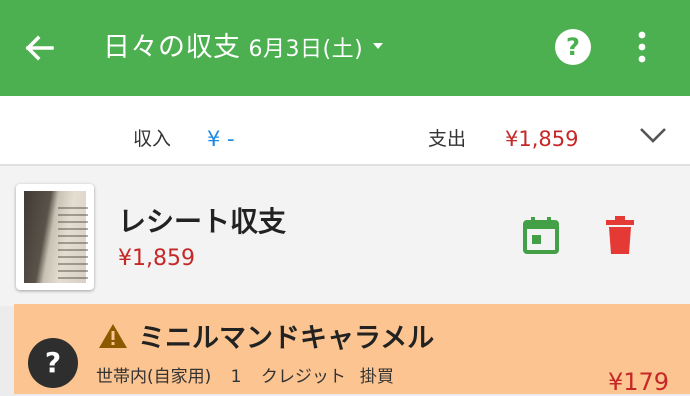 The image size is (690, 396). Describe the element at coordinates (541, 235) in the screenshot. I see `calendar-icon` at that location.